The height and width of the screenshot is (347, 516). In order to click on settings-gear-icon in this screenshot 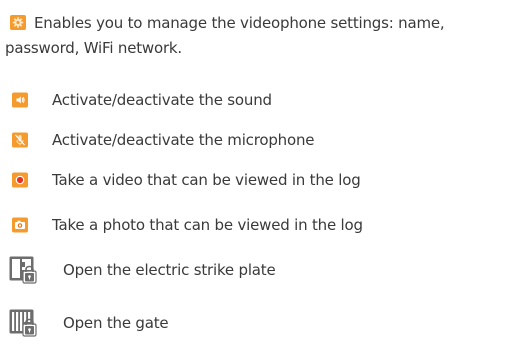, I will do `click(18, 21)`.